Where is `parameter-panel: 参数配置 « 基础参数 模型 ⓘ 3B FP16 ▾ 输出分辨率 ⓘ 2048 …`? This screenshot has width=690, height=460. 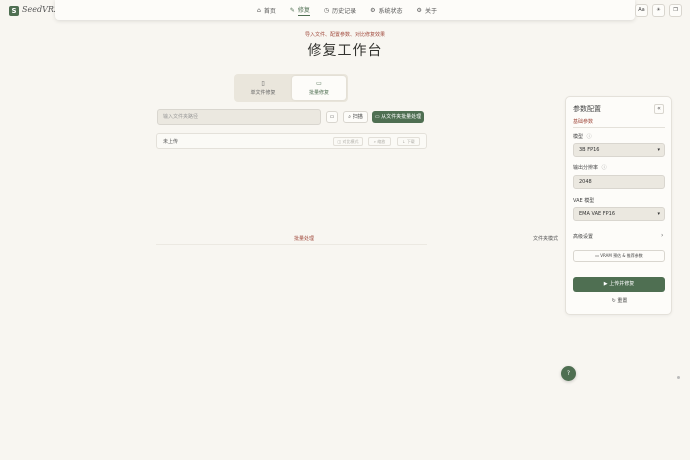 parameter-panel: 参数配置 « 基础参数 模型 ⓘ 3B FP16 ▾ 输出分辨率 ⓘ 2048 … is located at coordinates (618, 205).